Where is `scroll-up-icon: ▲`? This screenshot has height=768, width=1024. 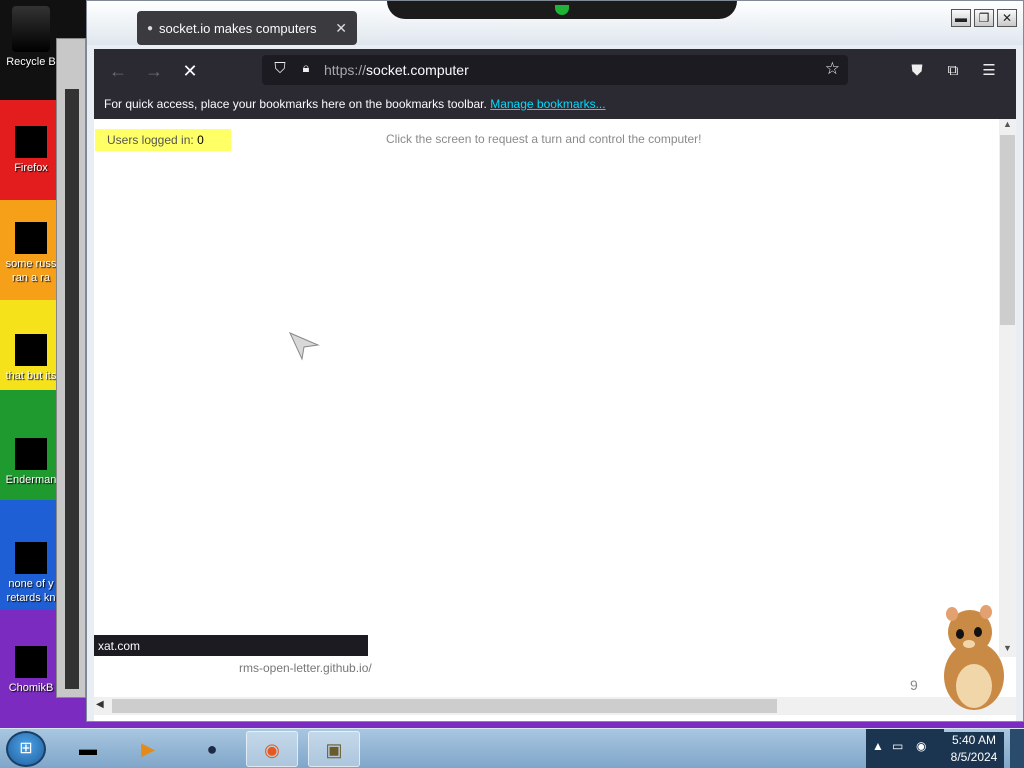
scroll-up-icon: ▲ is located at coordinates (1007, 126).